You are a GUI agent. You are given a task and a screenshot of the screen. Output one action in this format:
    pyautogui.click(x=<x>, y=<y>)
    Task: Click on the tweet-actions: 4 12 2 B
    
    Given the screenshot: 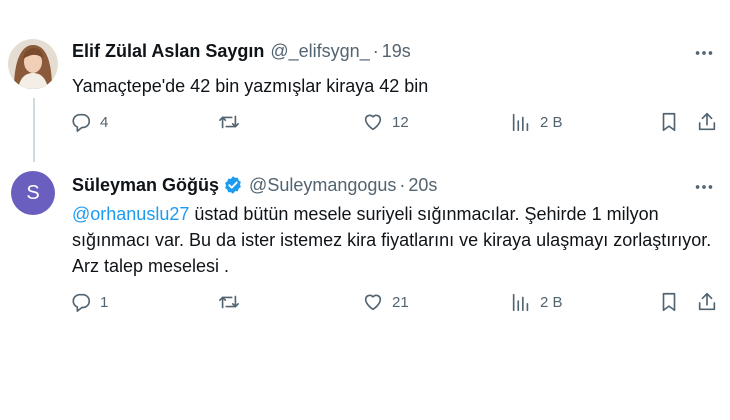 What is the action you would take?
    pyautogui.click(x=395, y=124)
    